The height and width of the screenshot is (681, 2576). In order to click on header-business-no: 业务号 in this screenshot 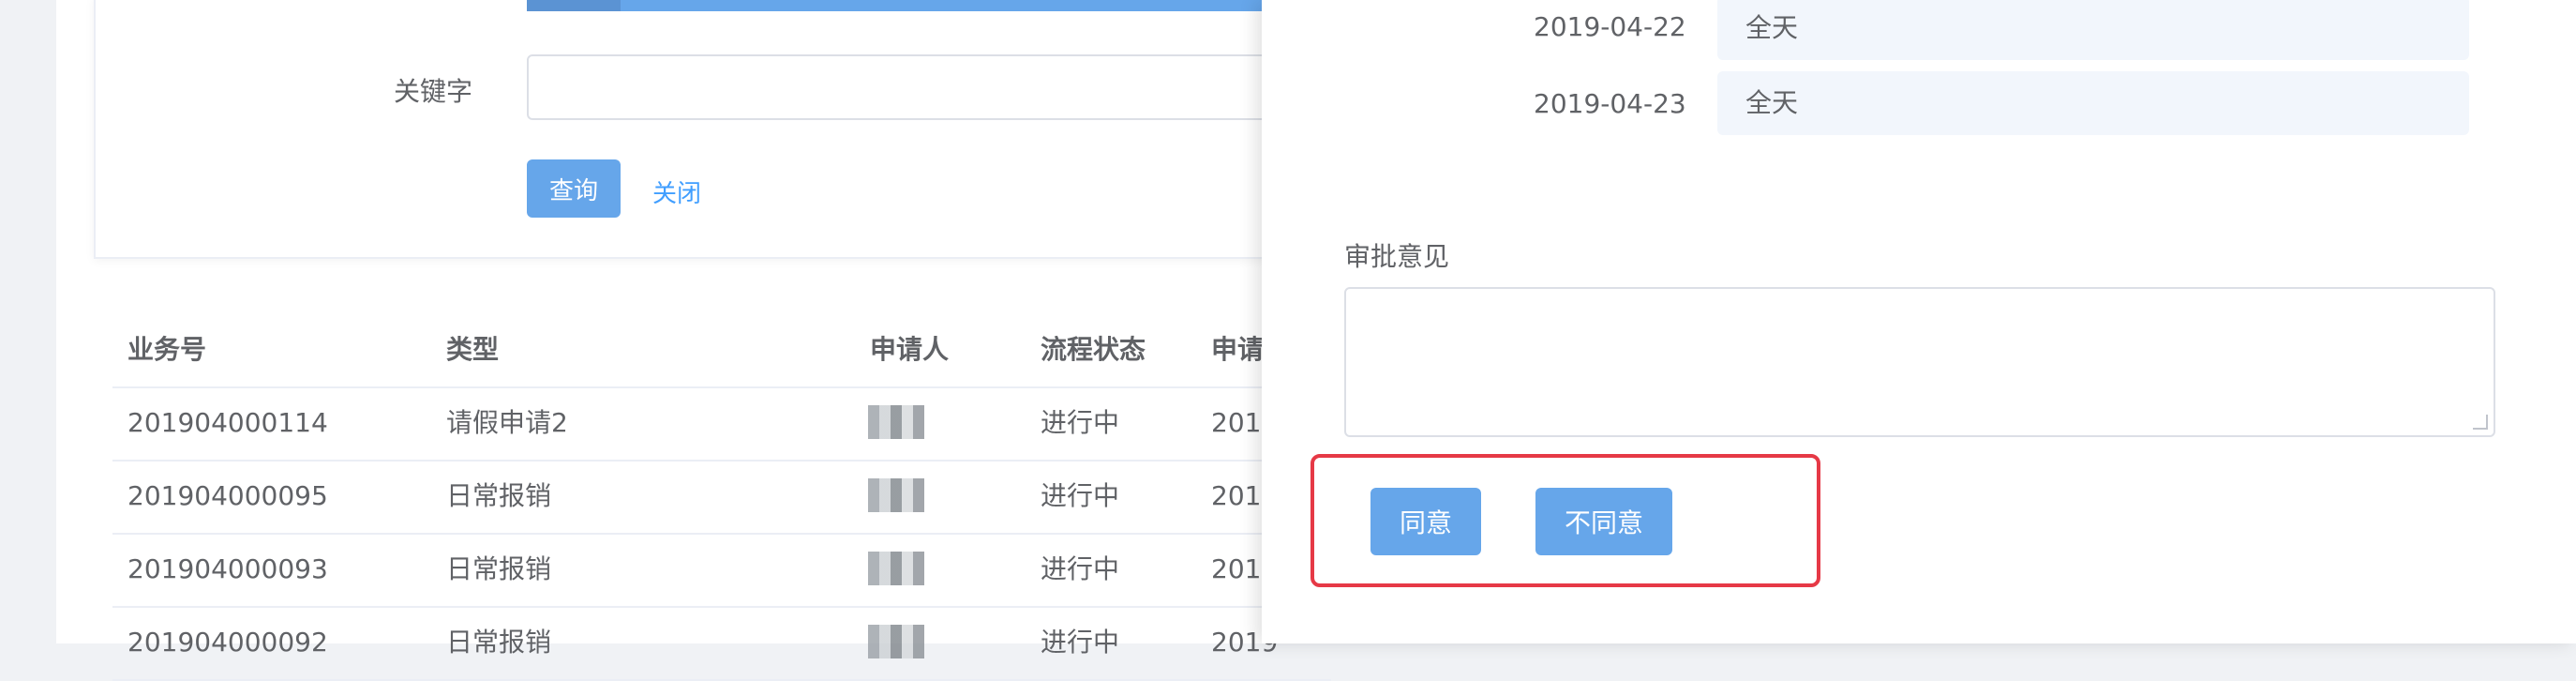, I will do `click(167, 349)`.